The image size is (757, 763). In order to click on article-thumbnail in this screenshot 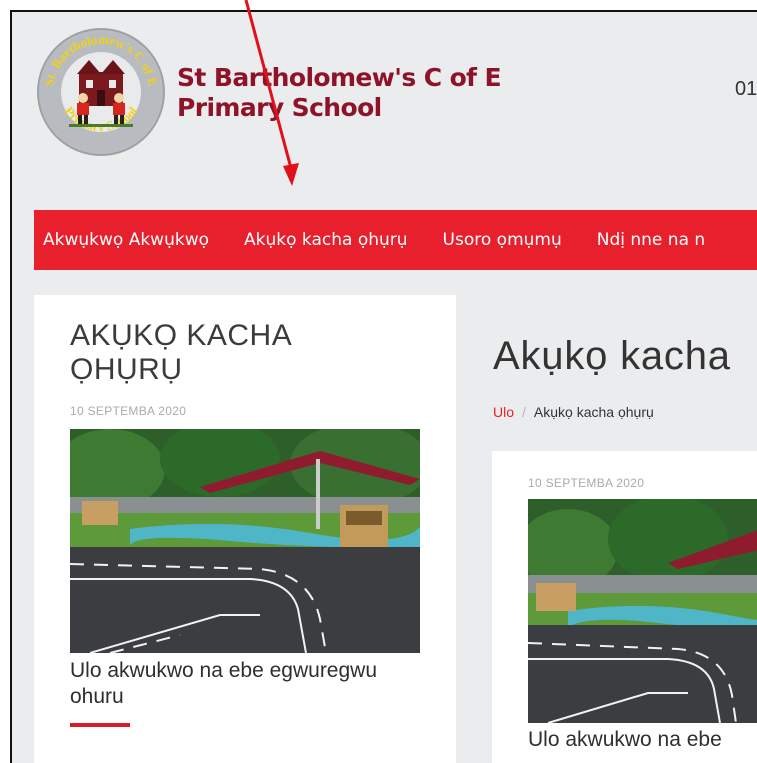, I will do `click(642, 611)`.